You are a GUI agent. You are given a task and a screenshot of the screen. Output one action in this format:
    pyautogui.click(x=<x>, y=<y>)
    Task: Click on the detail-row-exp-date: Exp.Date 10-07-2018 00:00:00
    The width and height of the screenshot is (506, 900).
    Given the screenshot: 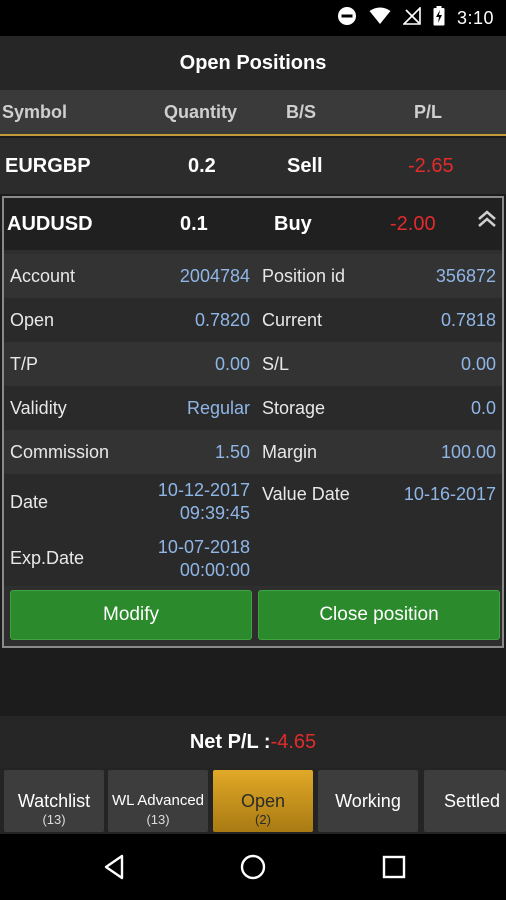 What is the action you would take?
    pyautogui.click(x=253, y=559)
    